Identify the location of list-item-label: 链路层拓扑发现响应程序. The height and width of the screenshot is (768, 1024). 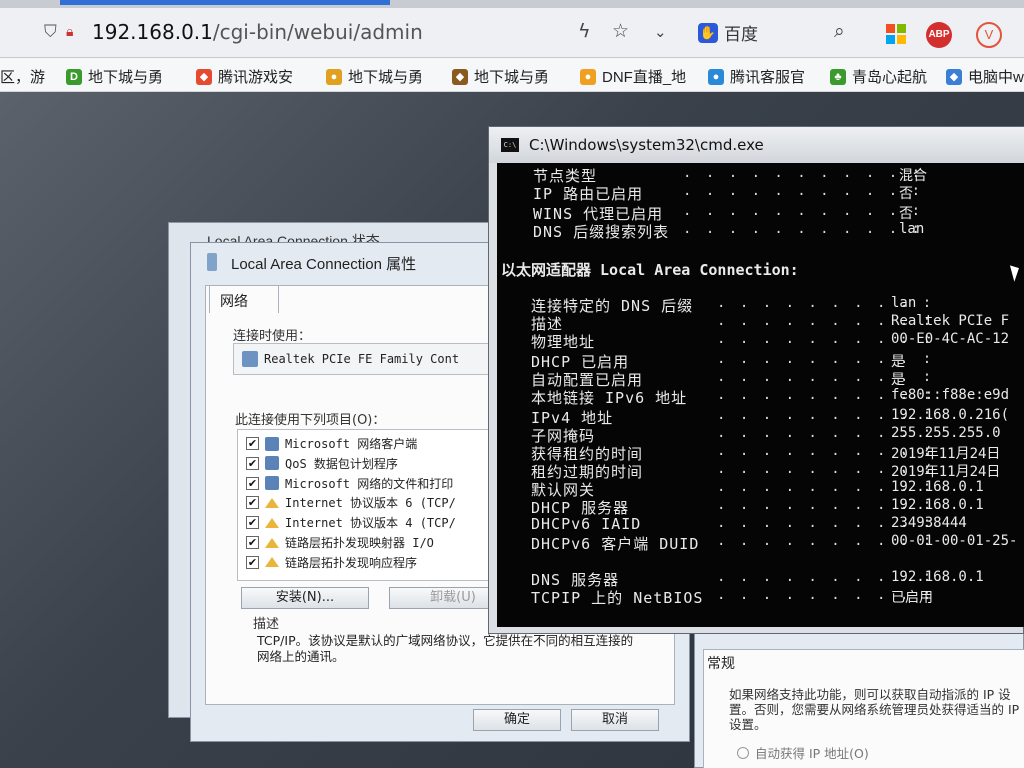
(351, 562).